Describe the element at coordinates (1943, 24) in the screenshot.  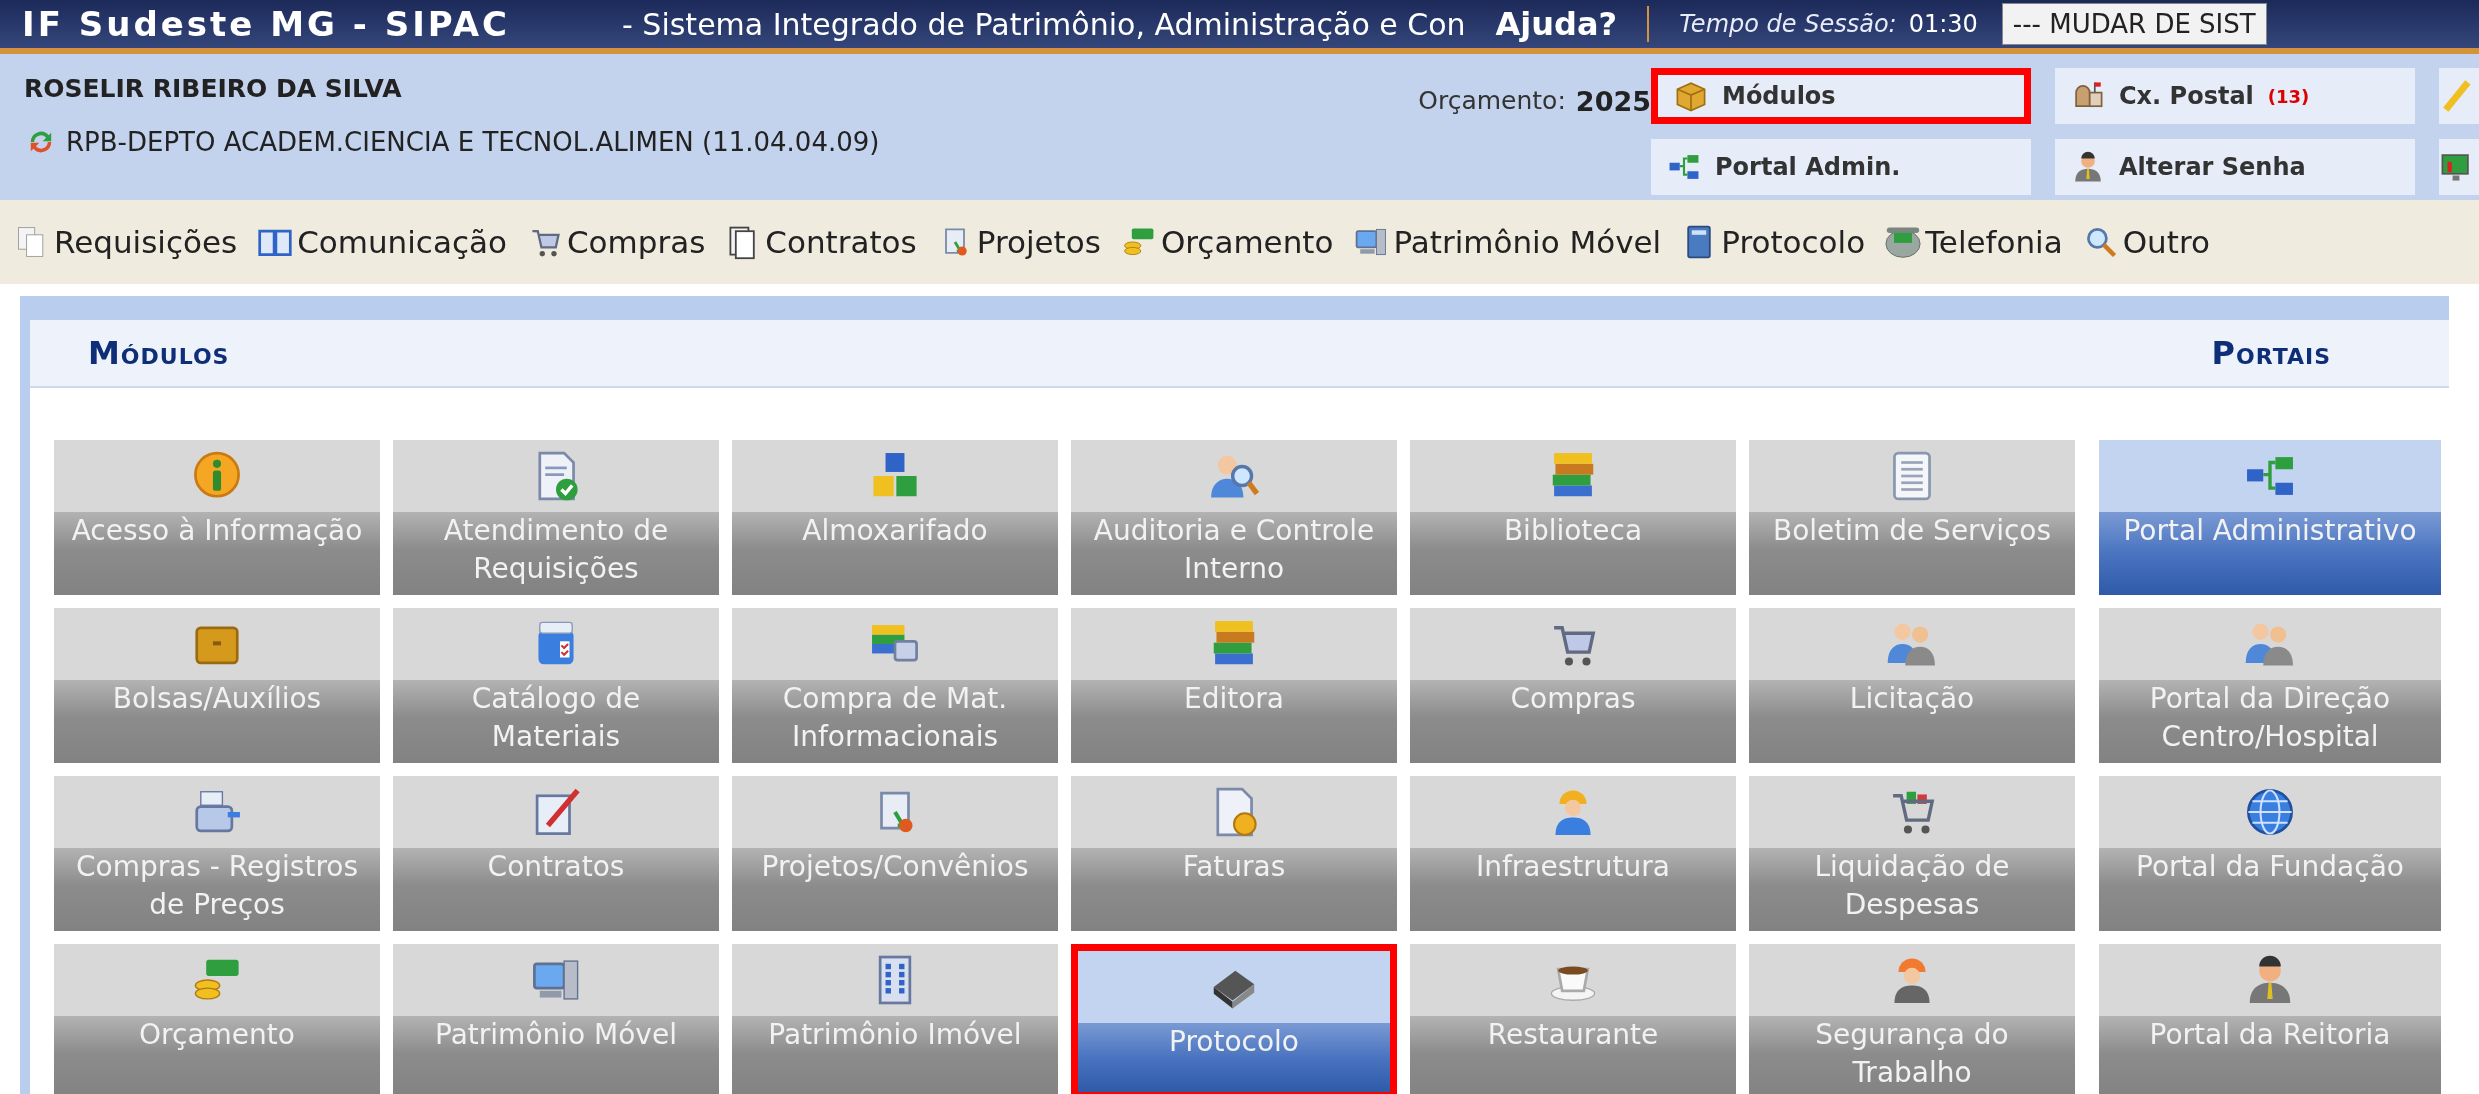
I see `session-time: 01:30` at that location.